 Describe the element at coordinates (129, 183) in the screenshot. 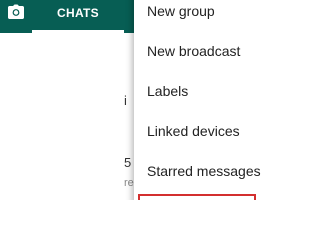

I see `chat-list-text-fragment: re` at that location.